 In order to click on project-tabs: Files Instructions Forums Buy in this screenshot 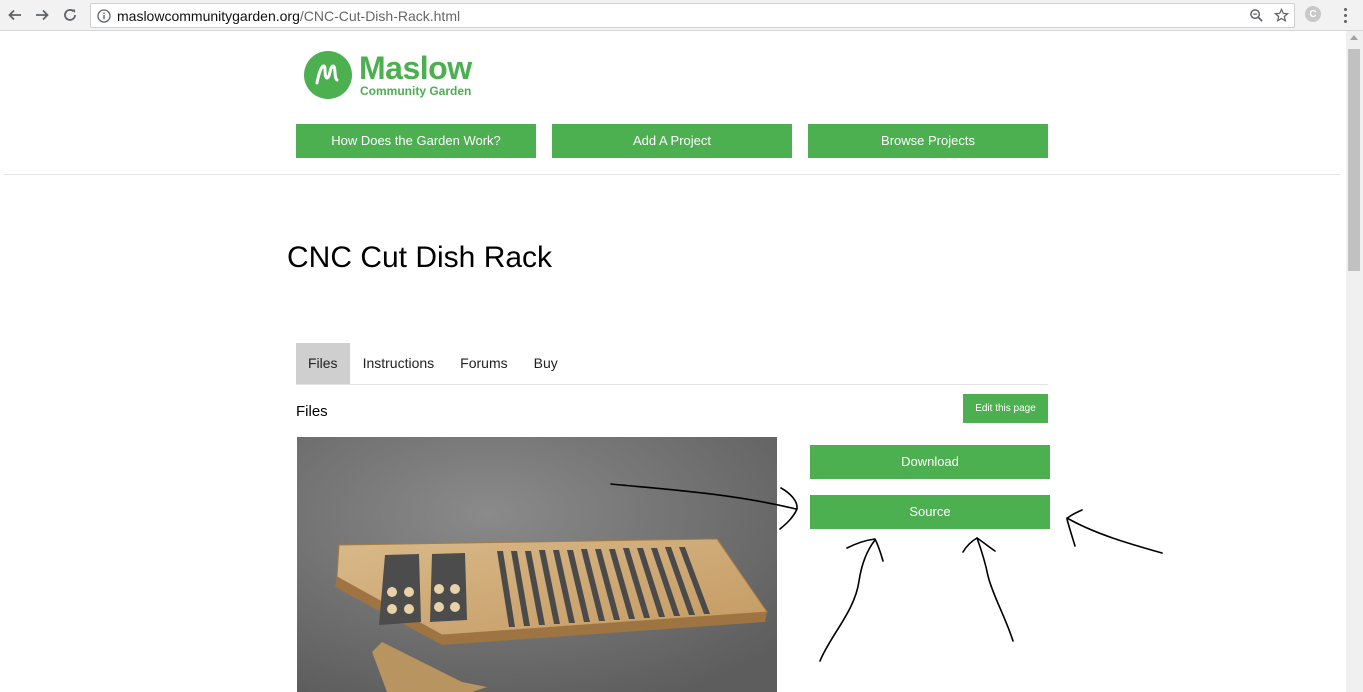, I will do `click(672, 364)`.